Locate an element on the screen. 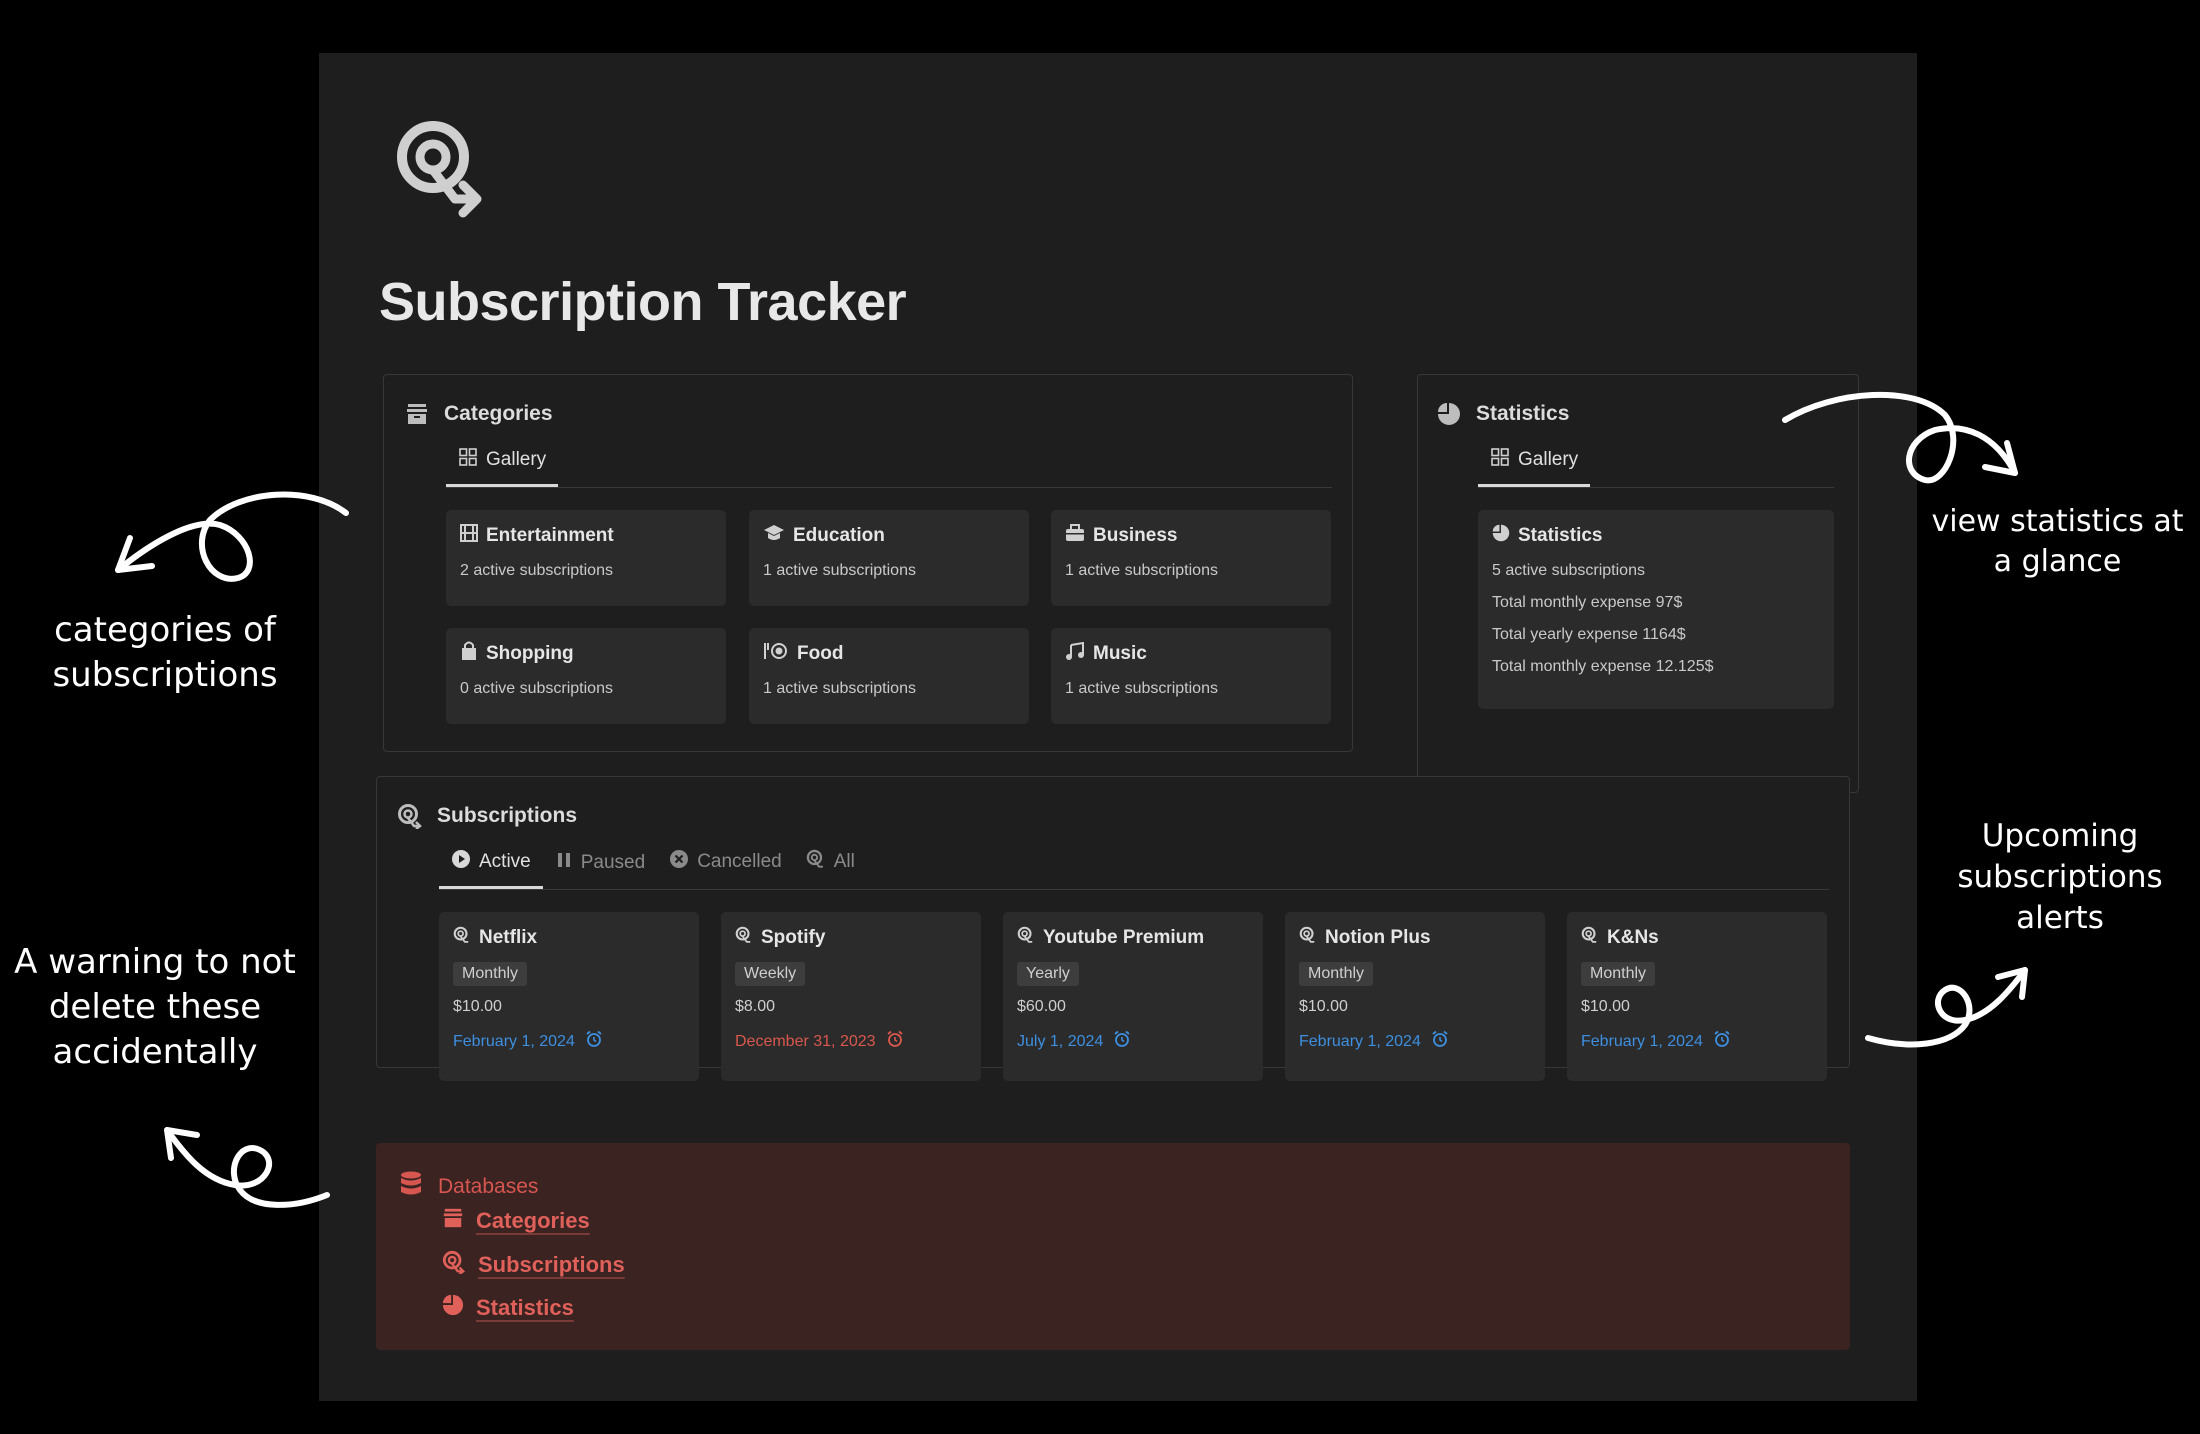 The height and width of the screenshot is (1434, 2200). databases-header: Databases is located at coordinates (469, 1186).